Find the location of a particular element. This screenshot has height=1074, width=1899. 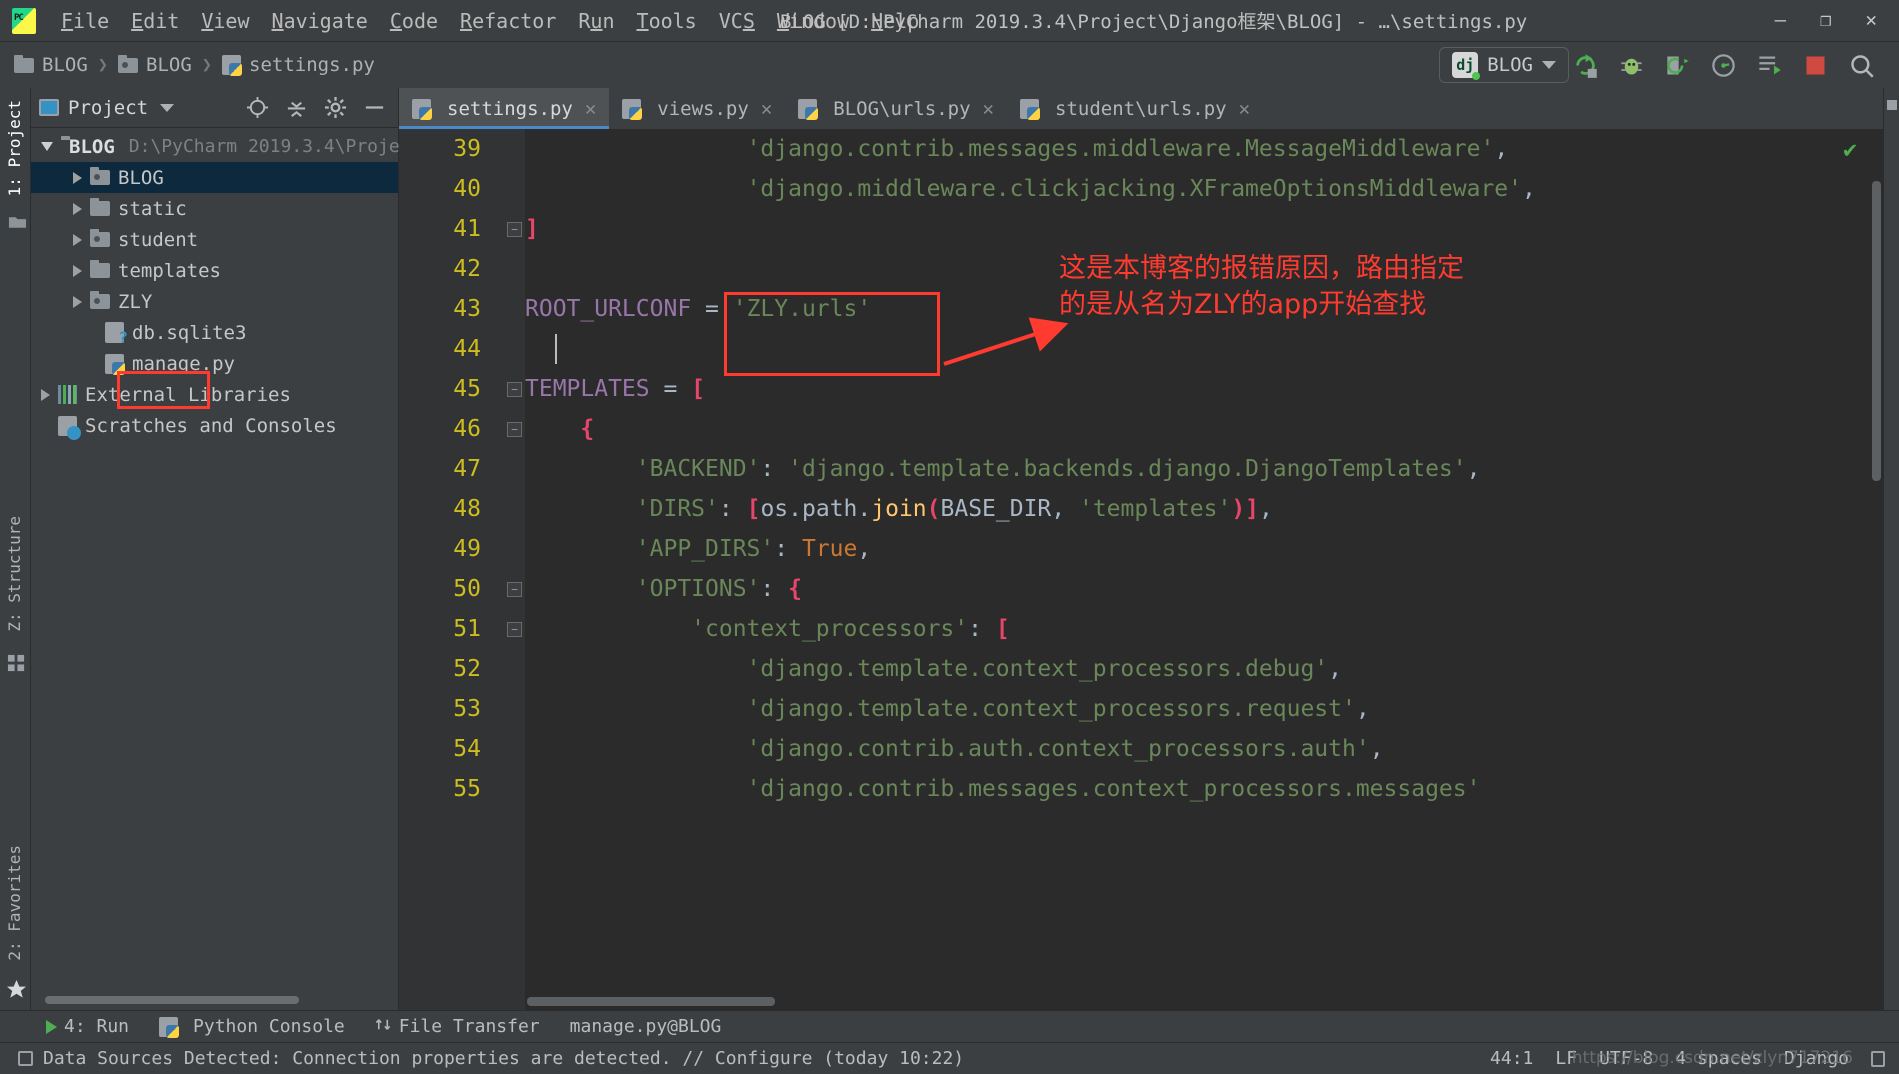

menu-item-navigate: Navigate is located at coordinates (320, 21).